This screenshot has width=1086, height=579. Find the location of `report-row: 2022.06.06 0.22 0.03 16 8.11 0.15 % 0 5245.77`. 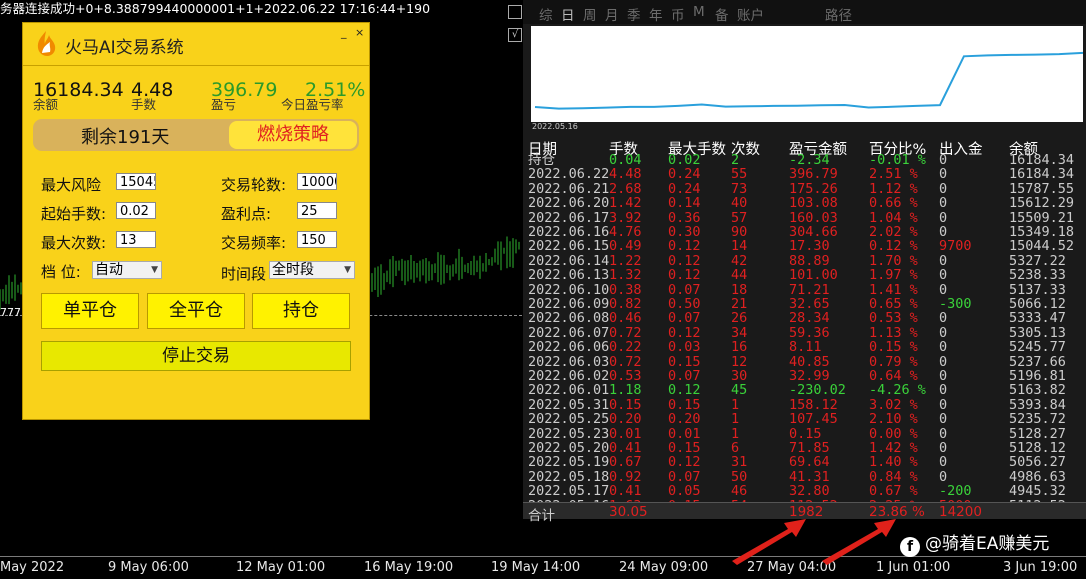

report-row: 2022.06.06 0.22 0.03 16 8.11 0.15 % 0 5245.77 is located at coordinates (804, 347).